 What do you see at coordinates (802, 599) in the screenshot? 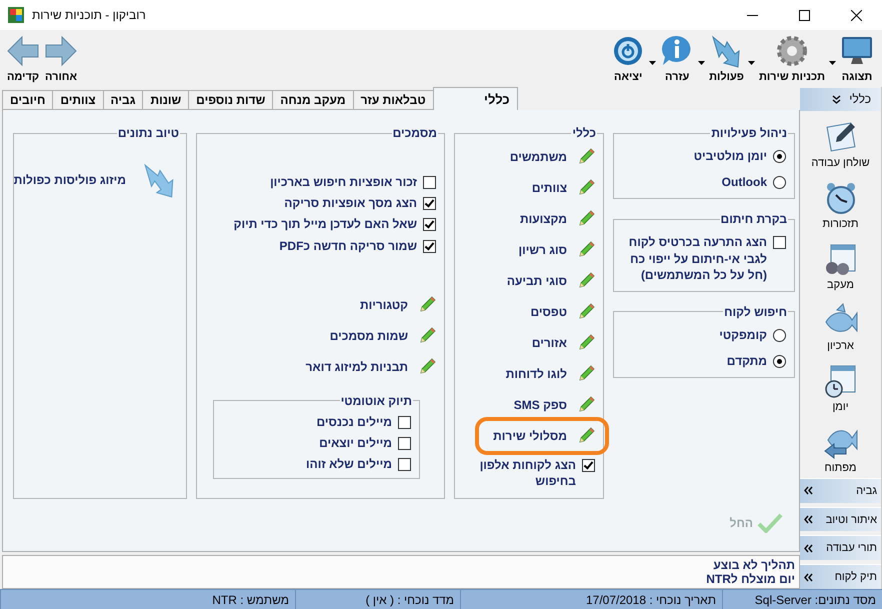
I see `status-cell: מסד נתונים: Sql-Server` at bounding box center [802, 599].